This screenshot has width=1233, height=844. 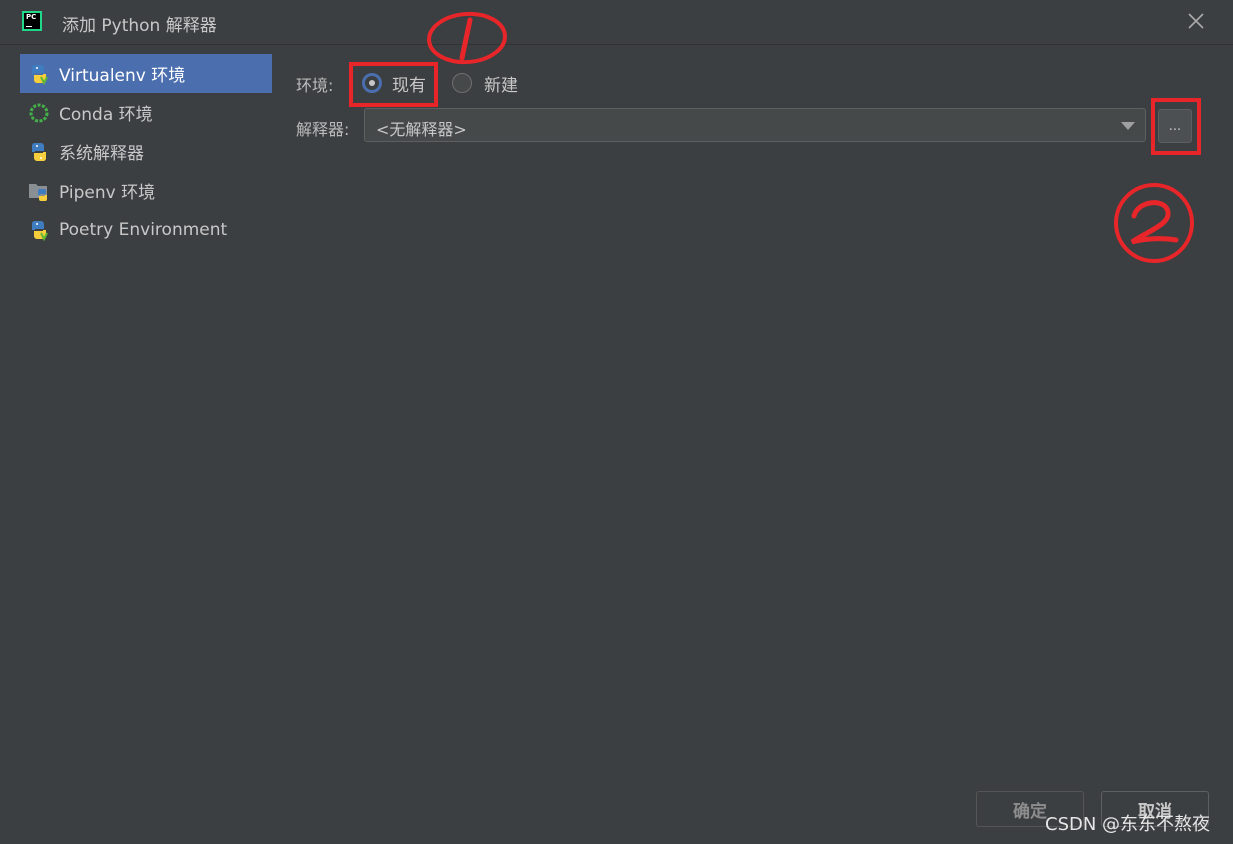 I want to click on conda-icon, so click(x=39, y=113).